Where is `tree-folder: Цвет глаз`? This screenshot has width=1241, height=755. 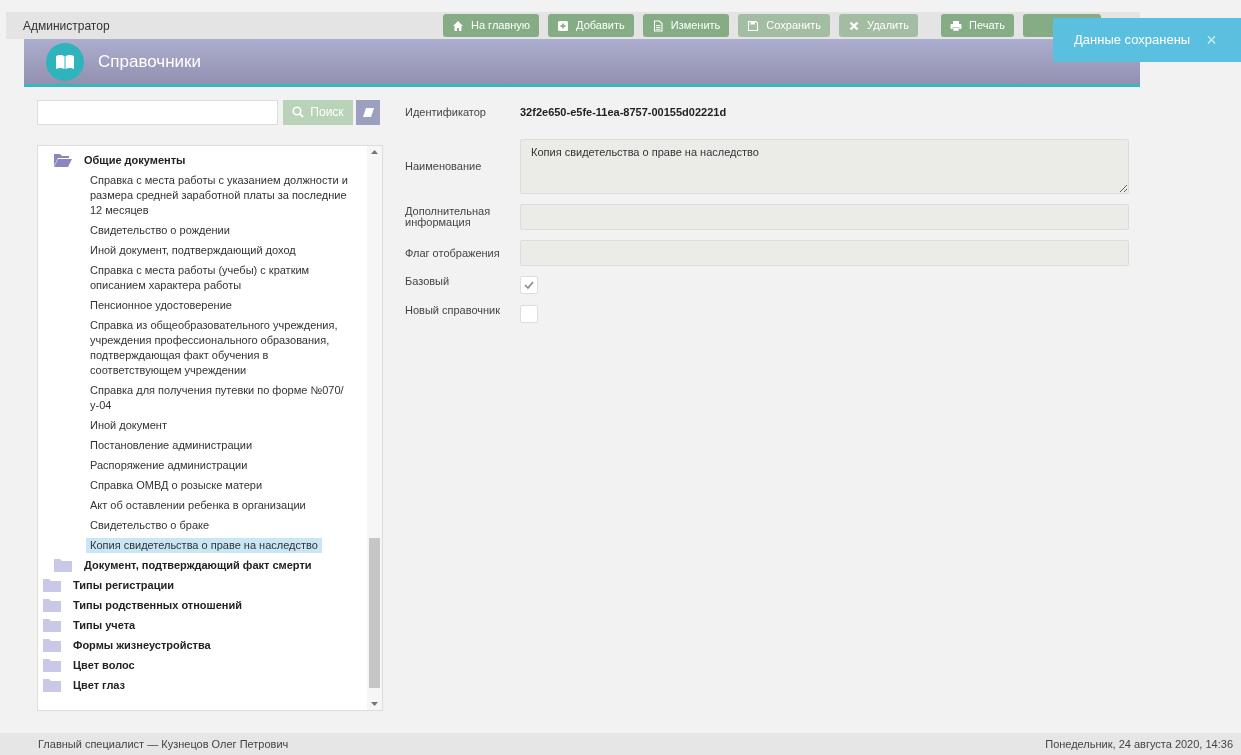
tree-folder: Цвет глаз is located at coordinates (202, 685).